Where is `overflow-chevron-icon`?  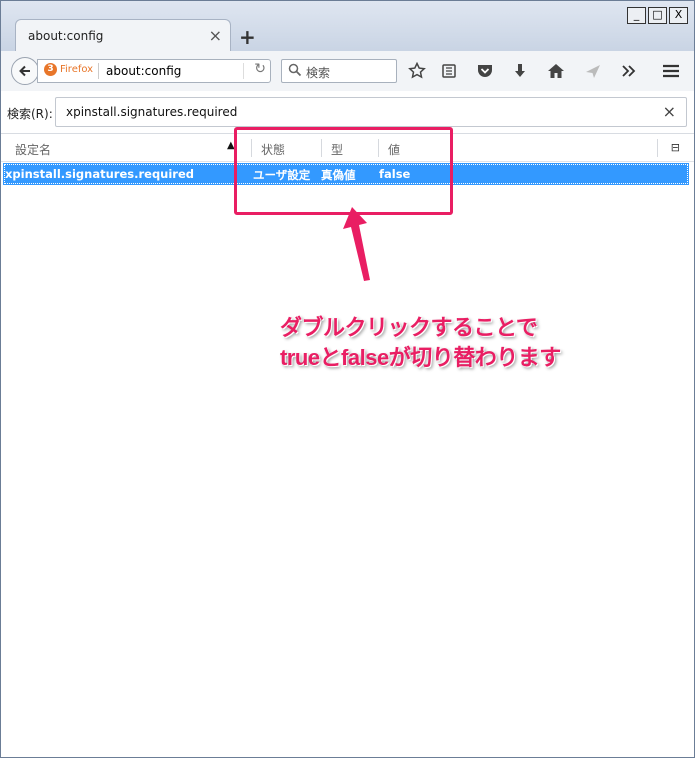 overflow-chevron-icon is located at coordinates (629, 71).